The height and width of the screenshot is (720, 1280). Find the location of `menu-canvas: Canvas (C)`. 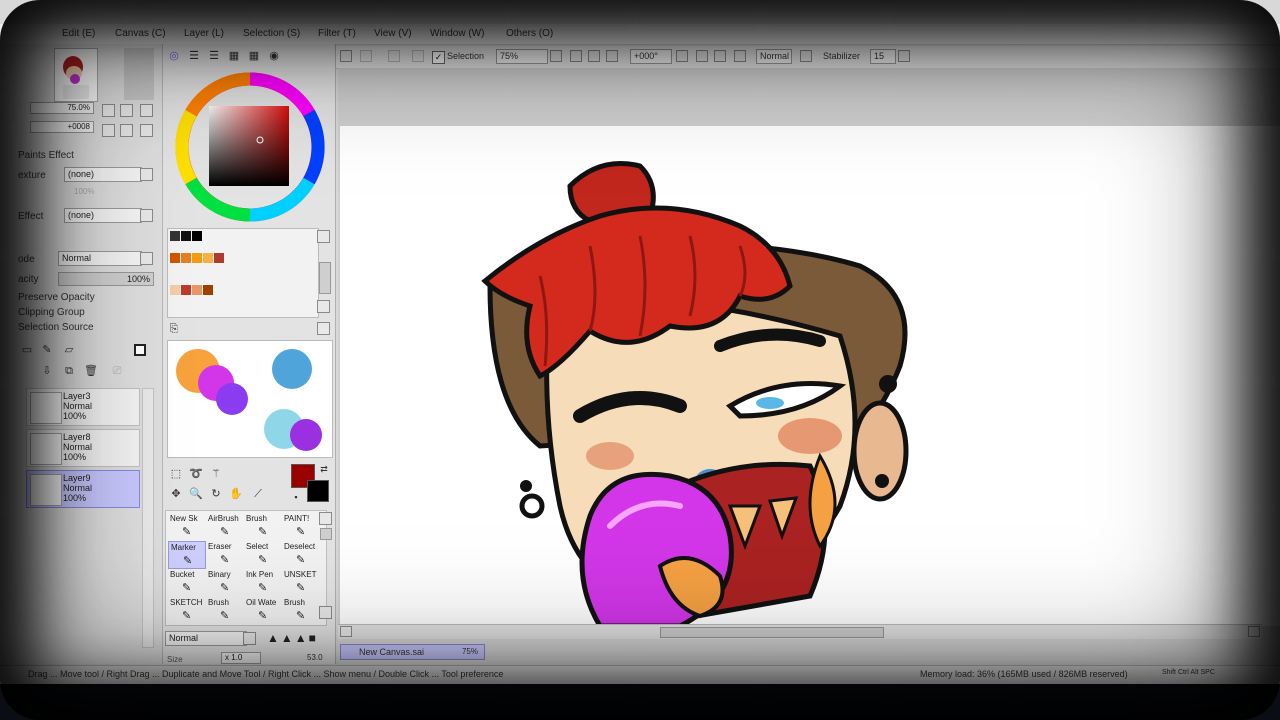

menu-canvas: Canvas (C) is located at coordinates (140, 33).